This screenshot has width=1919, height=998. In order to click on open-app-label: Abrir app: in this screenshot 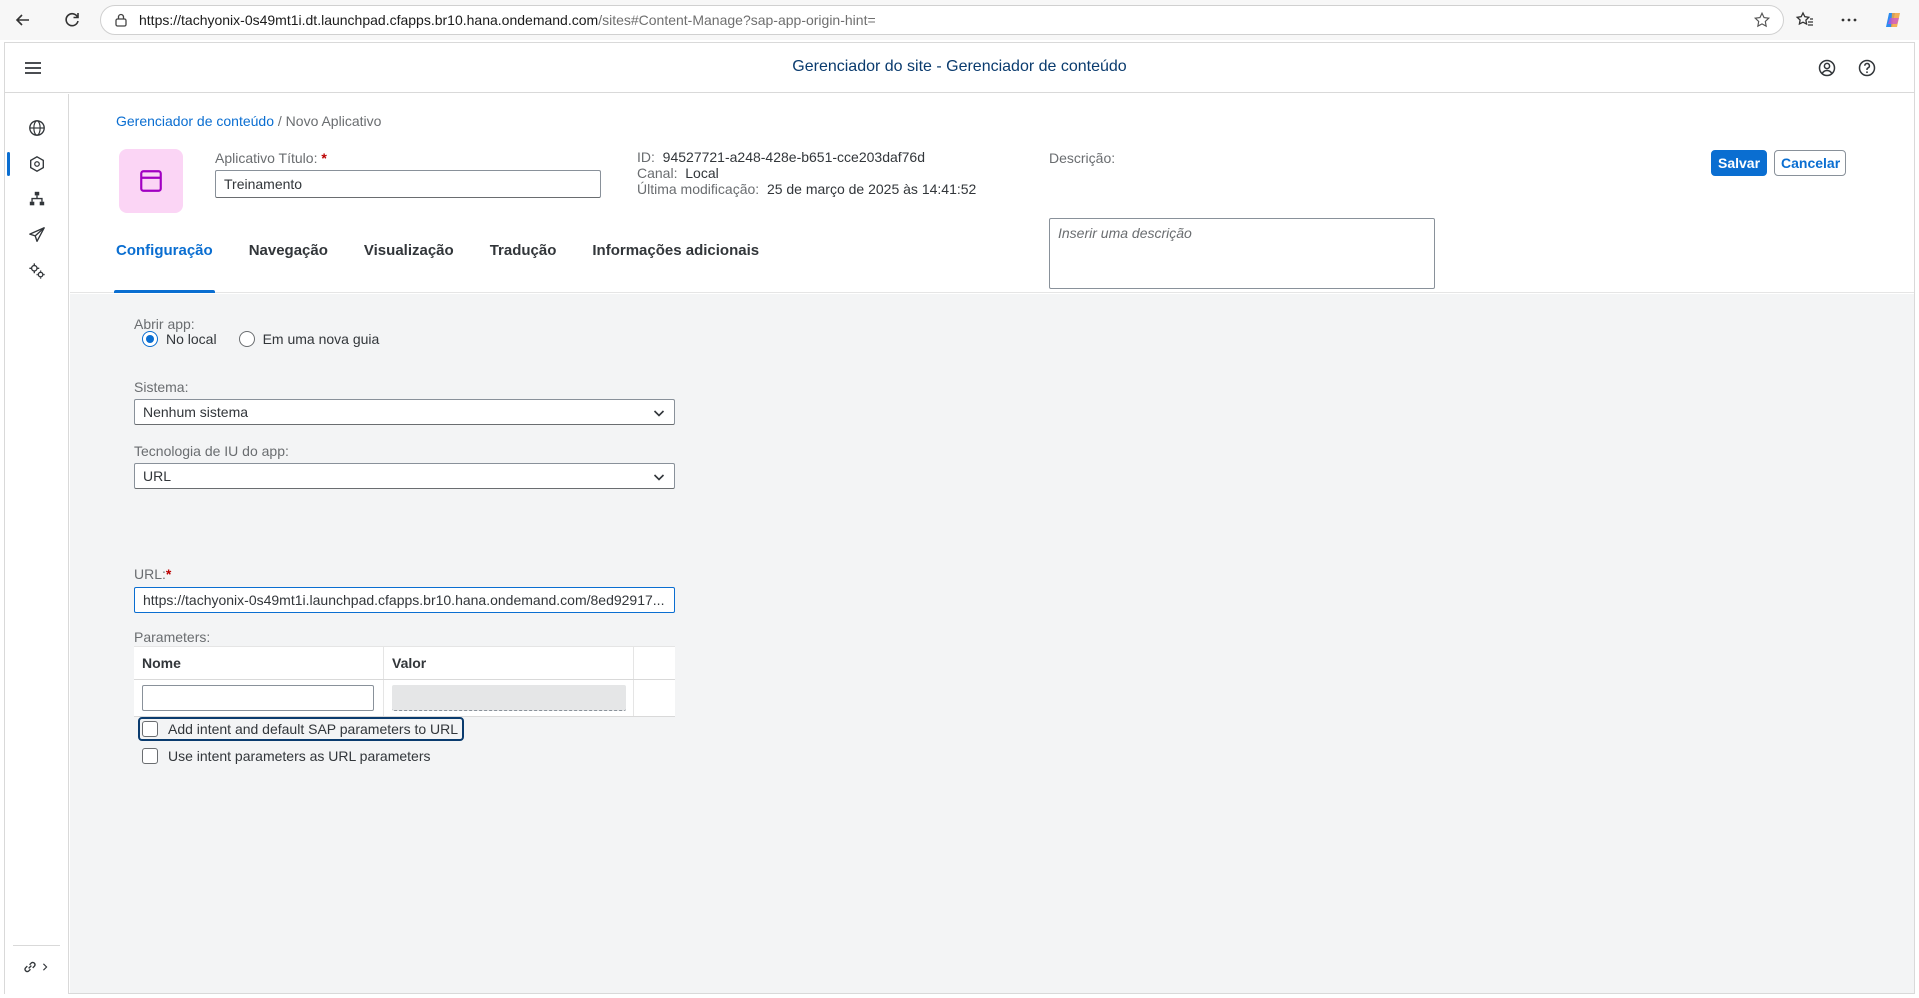, I will do `click(164, 324)`.